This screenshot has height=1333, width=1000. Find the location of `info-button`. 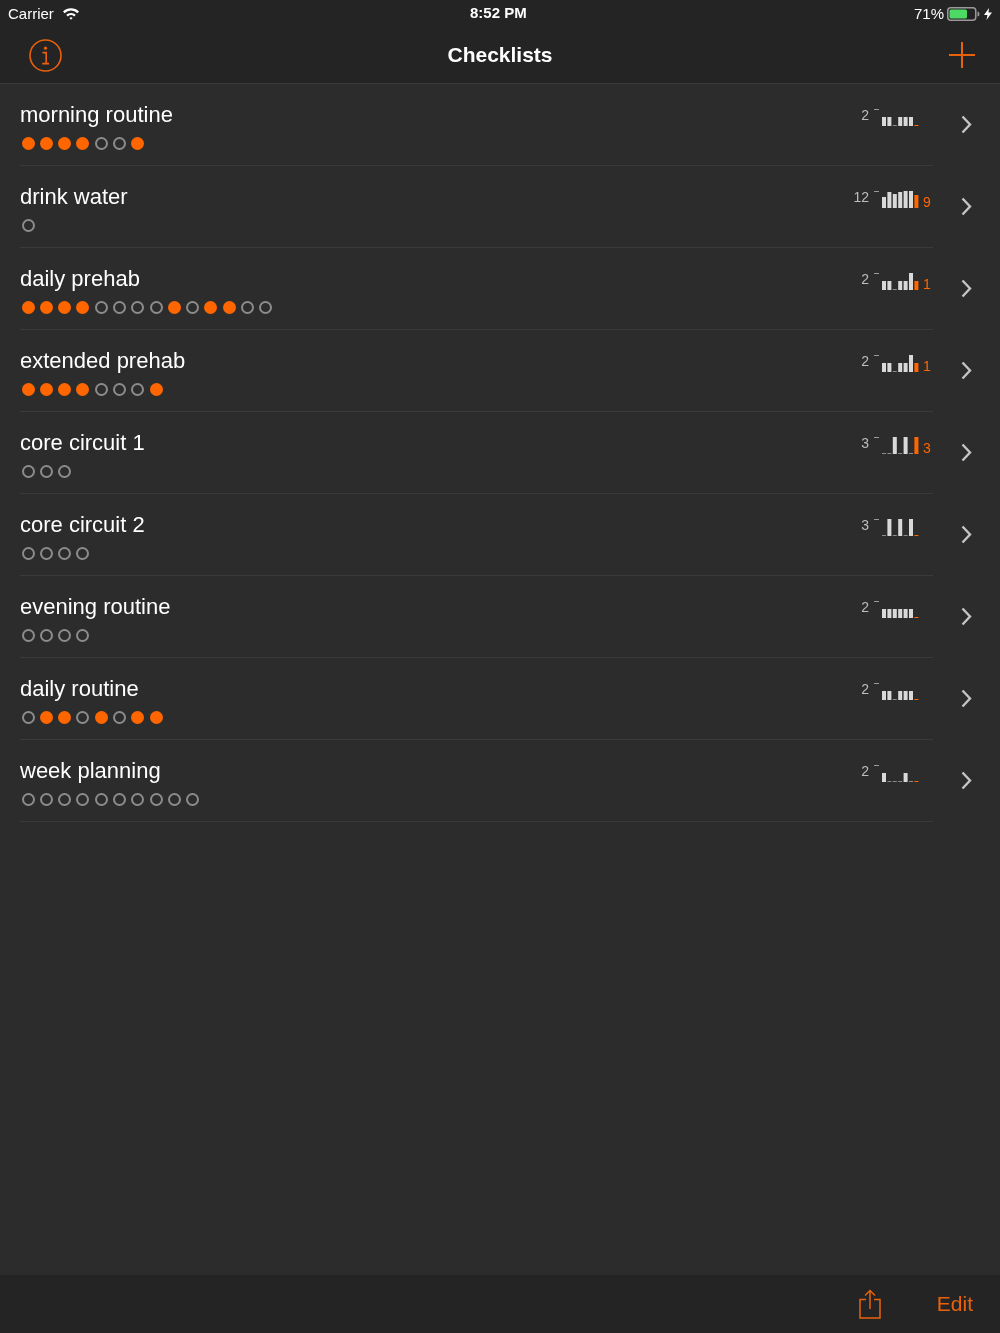

info-button is located at coordinates (45, 55).